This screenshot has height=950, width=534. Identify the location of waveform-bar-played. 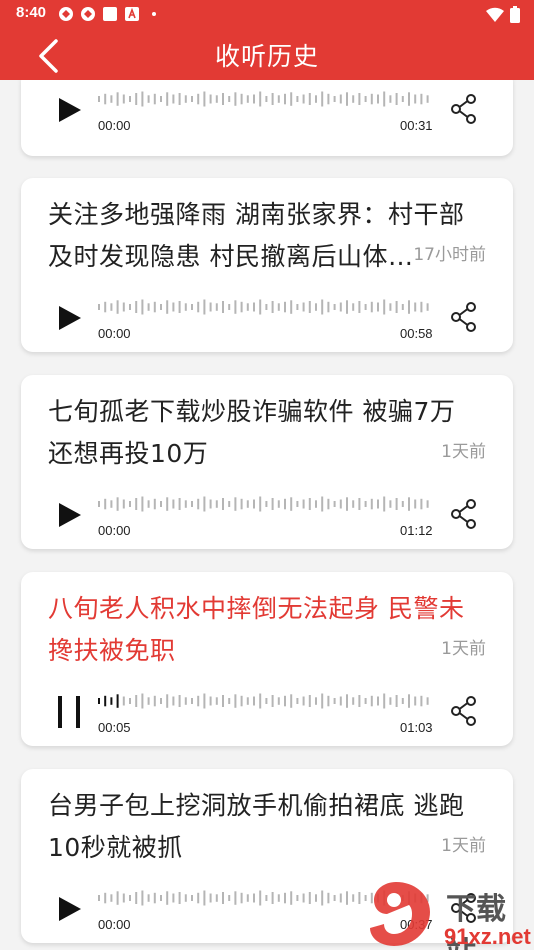
(111, 701).